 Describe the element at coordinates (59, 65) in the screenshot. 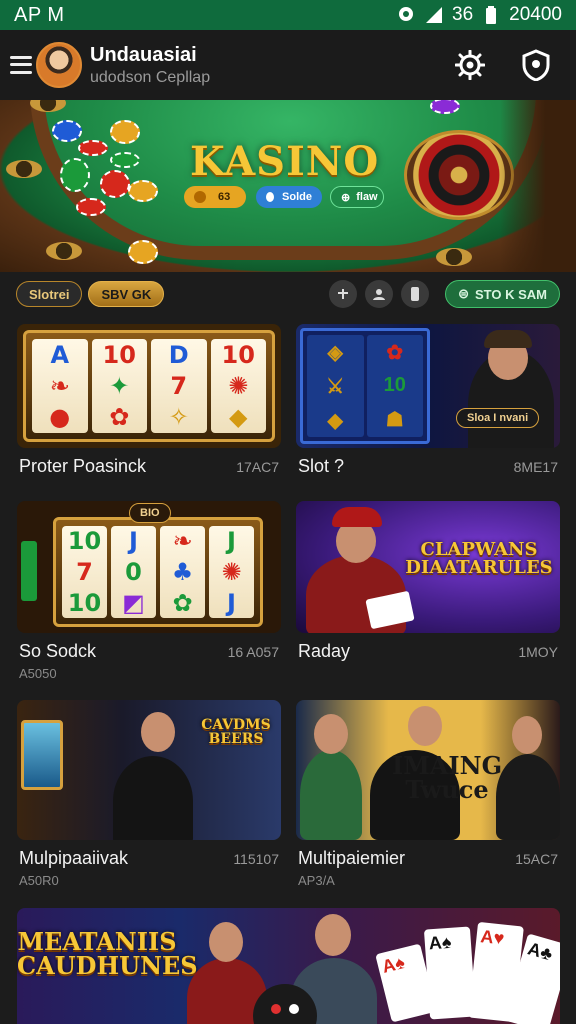

I see `avatar` at that location.